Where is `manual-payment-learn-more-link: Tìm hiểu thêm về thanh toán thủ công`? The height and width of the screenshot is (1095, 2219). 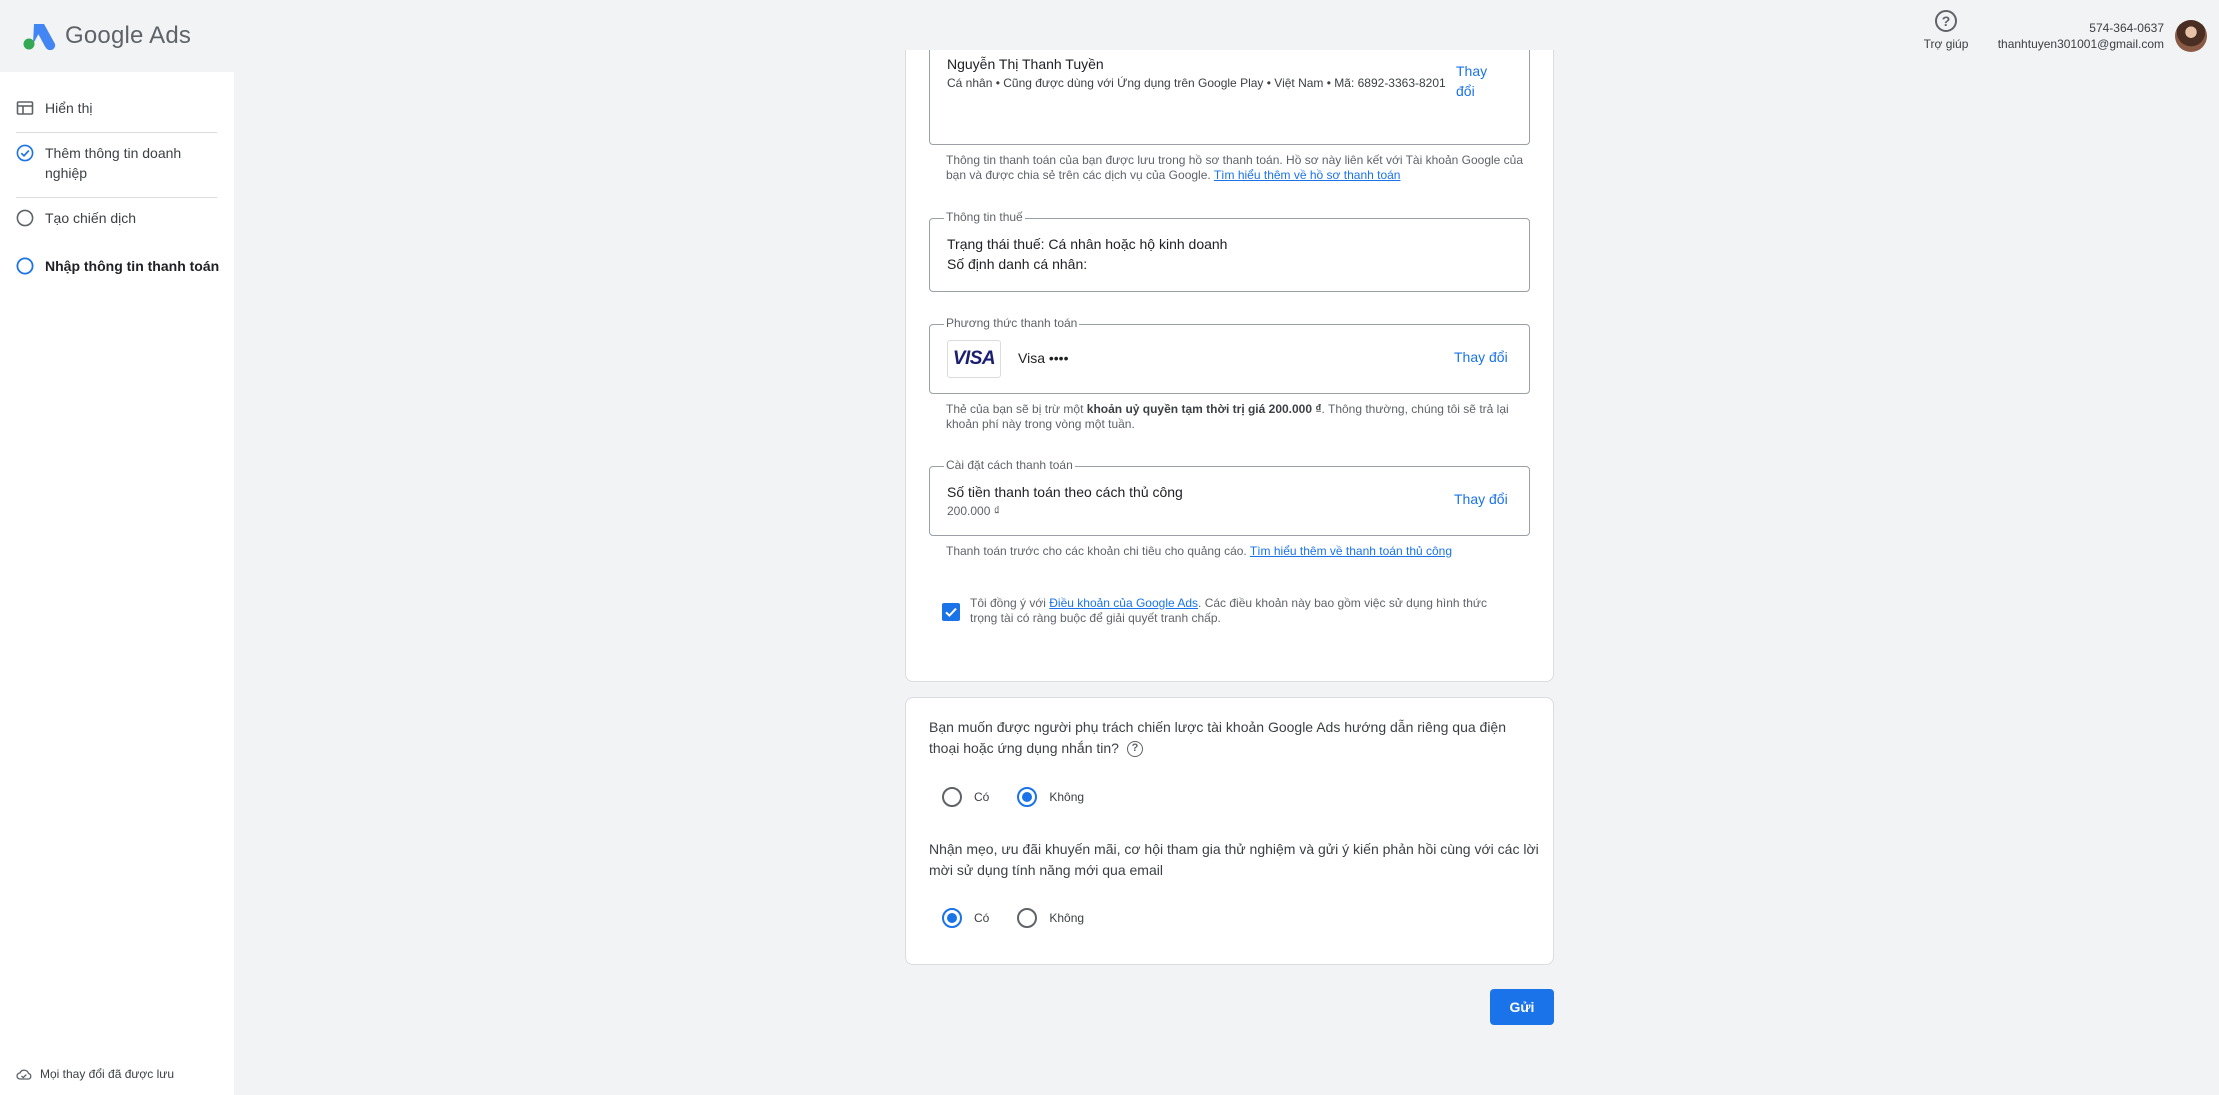
manual-payment-learn-more-link: Tìm hiểu thêm về thanh toán thủ công is located at coordinates (1351, 551).